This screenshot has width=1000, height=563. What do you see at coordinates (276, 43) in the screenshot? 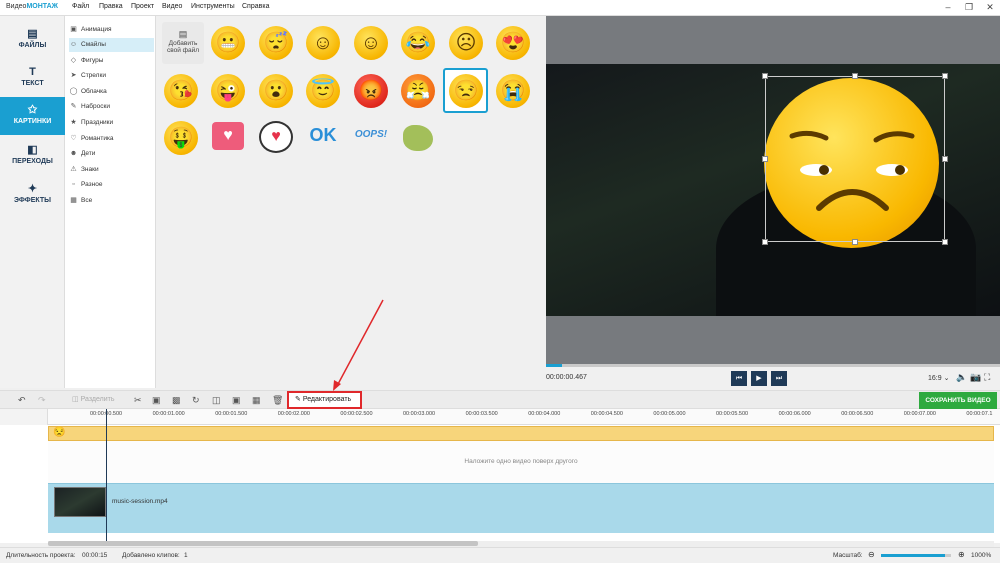
I see `sticker-sleepy: 😴` at bounding box center [276, 43].